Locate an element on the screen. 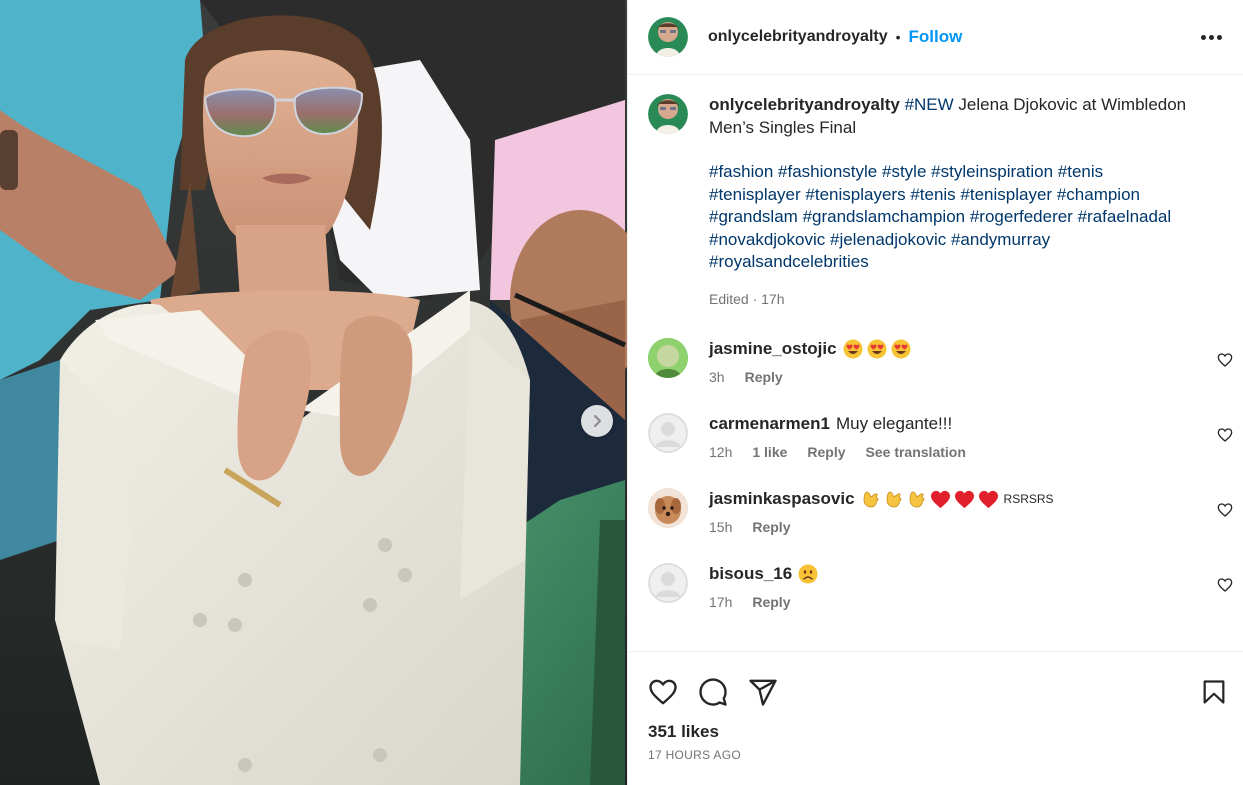 The image size is (1243, 785). commenter-username: carmenarmen1 is located at coordinates (769, 424).